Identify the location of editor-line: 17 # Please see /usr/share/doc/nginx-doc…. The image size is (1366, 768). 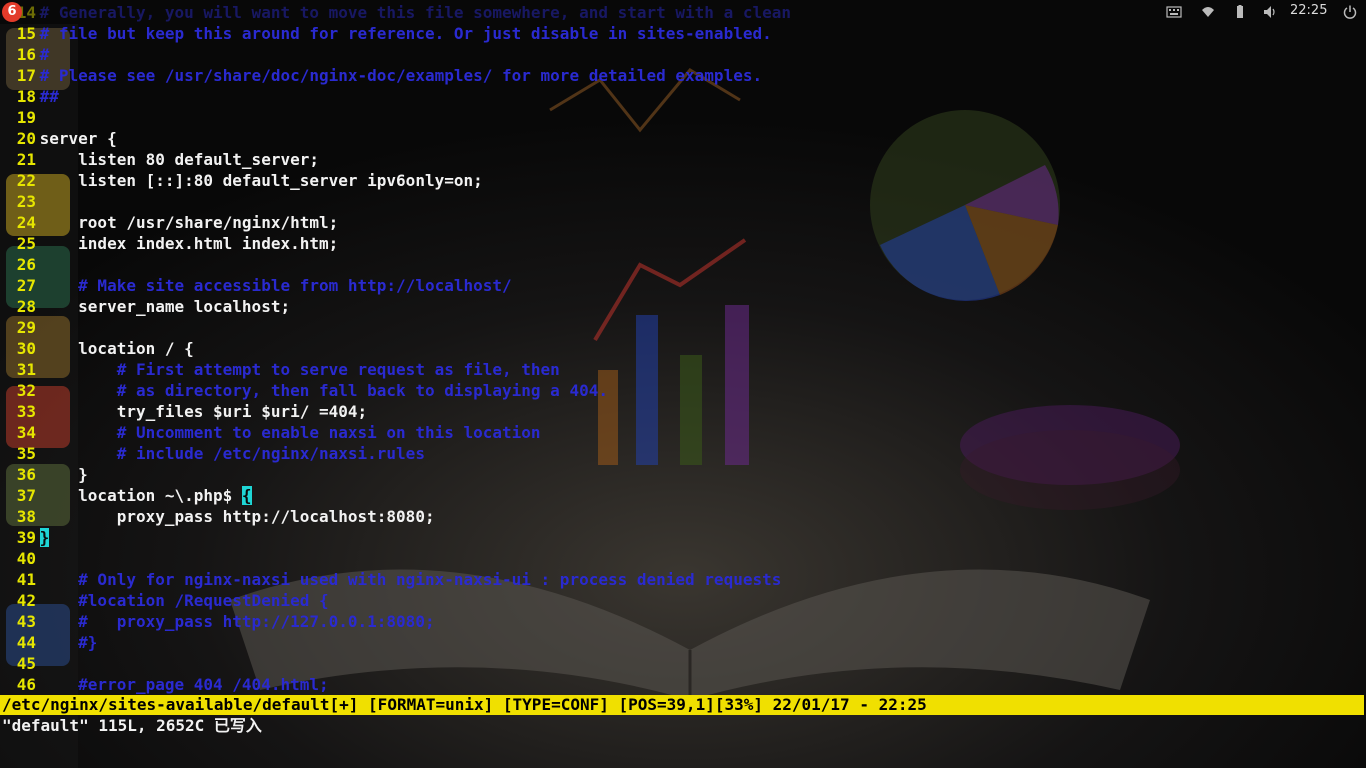
(381, 75).